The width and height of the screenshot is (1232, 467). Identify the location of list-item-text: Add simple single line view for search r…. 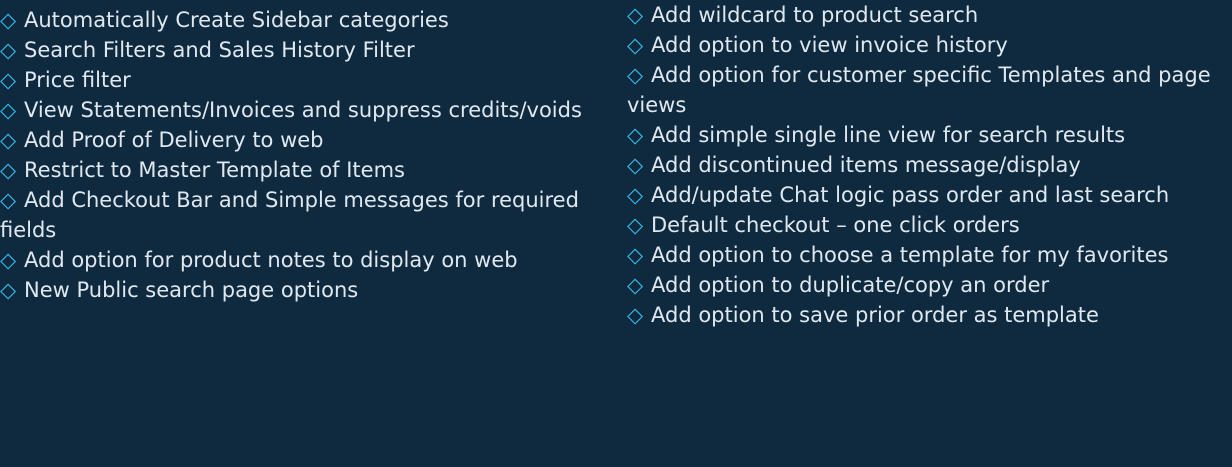
(888, 135).